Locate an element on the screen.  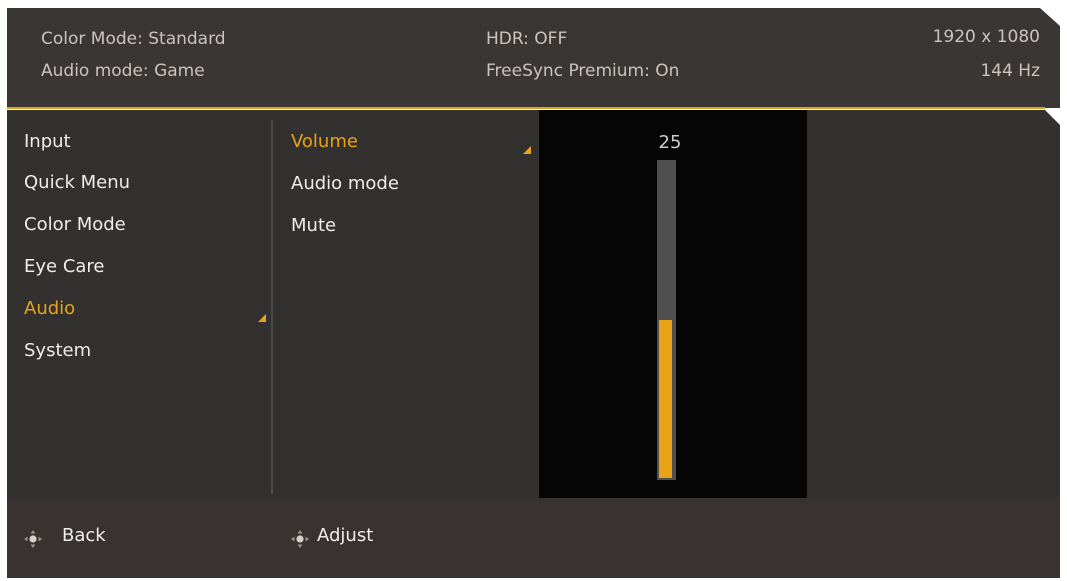
header-accent-line is located at coordinates (526, 108).